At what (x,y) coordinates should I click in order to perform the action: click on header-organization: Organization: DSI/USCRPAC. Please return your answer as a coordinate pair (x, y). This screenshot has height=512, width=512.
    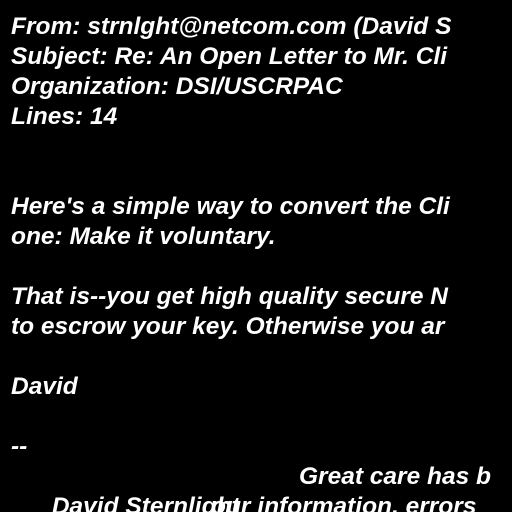
    Looking at the image, I should click on (177, 86).